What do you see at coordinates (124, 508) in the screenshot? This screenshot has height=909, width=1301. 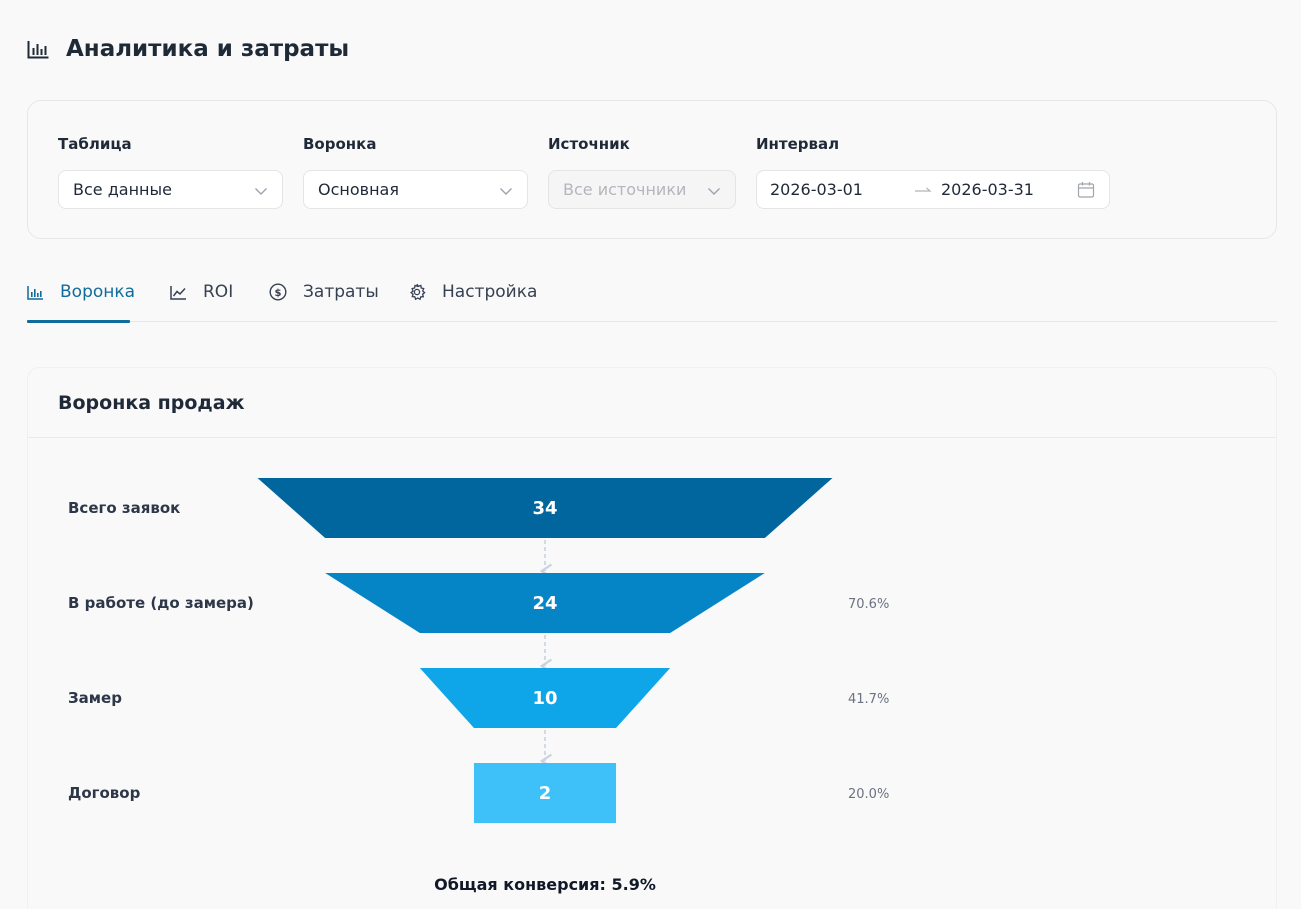 I see `funnel-stage-label: Всего заявок` at bounding box center [124, 508].